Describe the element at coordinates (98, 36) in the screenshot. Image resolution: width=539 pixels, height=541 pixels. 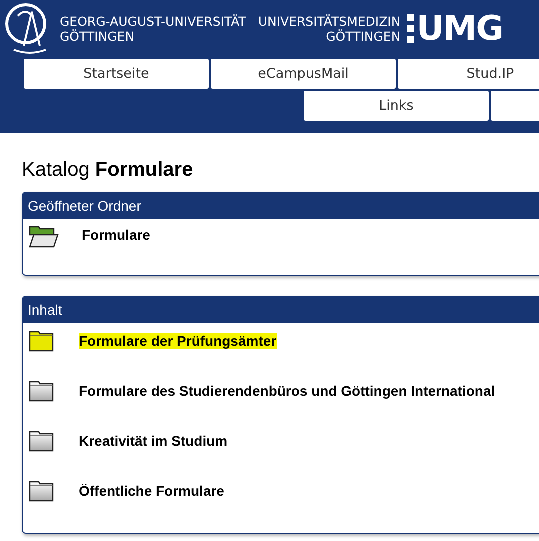
I see `university-name: GÖTTINGEN` at that location.